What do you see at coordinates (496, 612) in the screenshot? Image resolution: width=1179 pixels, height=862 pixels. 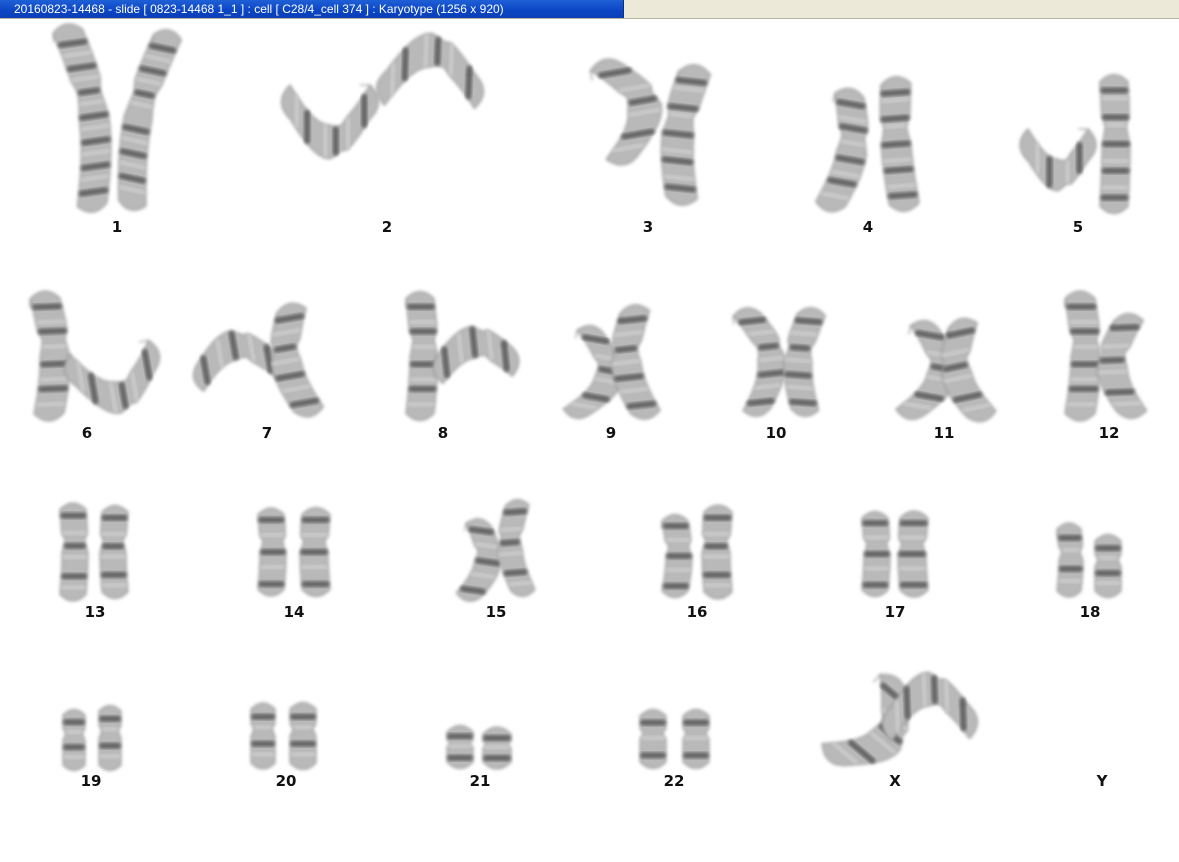 I see `chromosome-label-15: 15` at bounding box center [496, 612].